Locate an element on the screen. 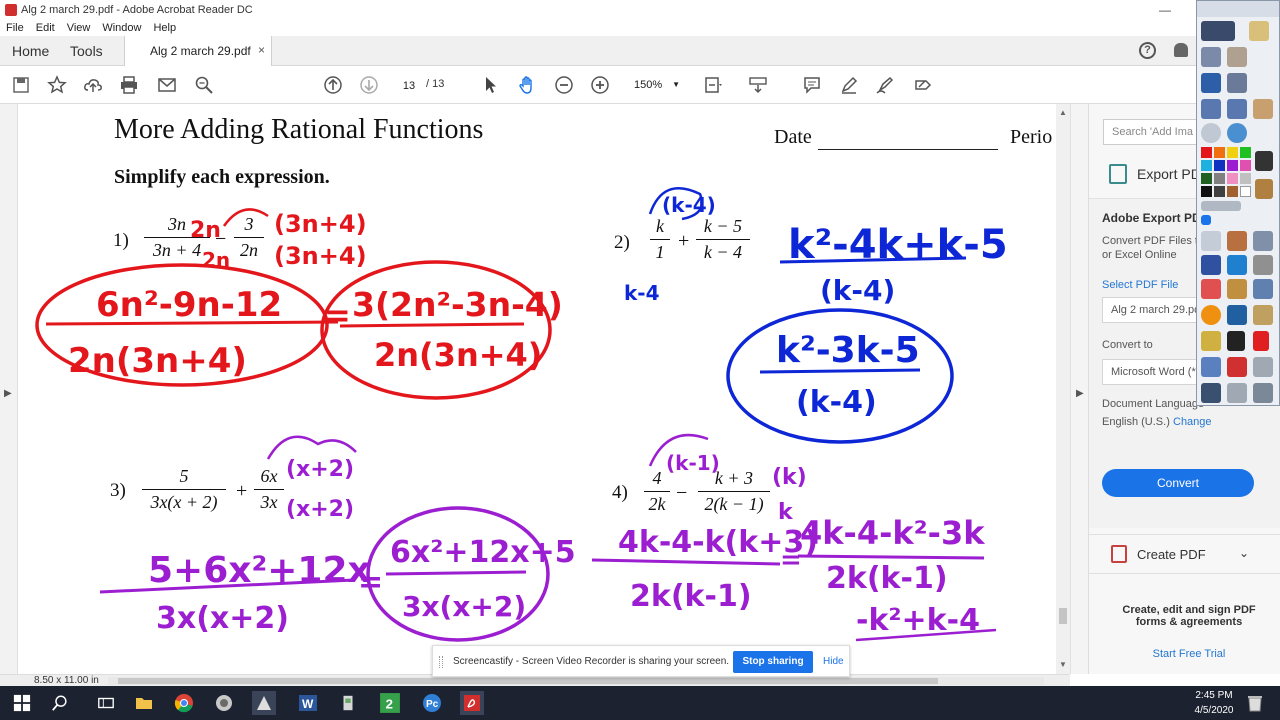  app-icon: Pc is located at coordinates (432, 703).